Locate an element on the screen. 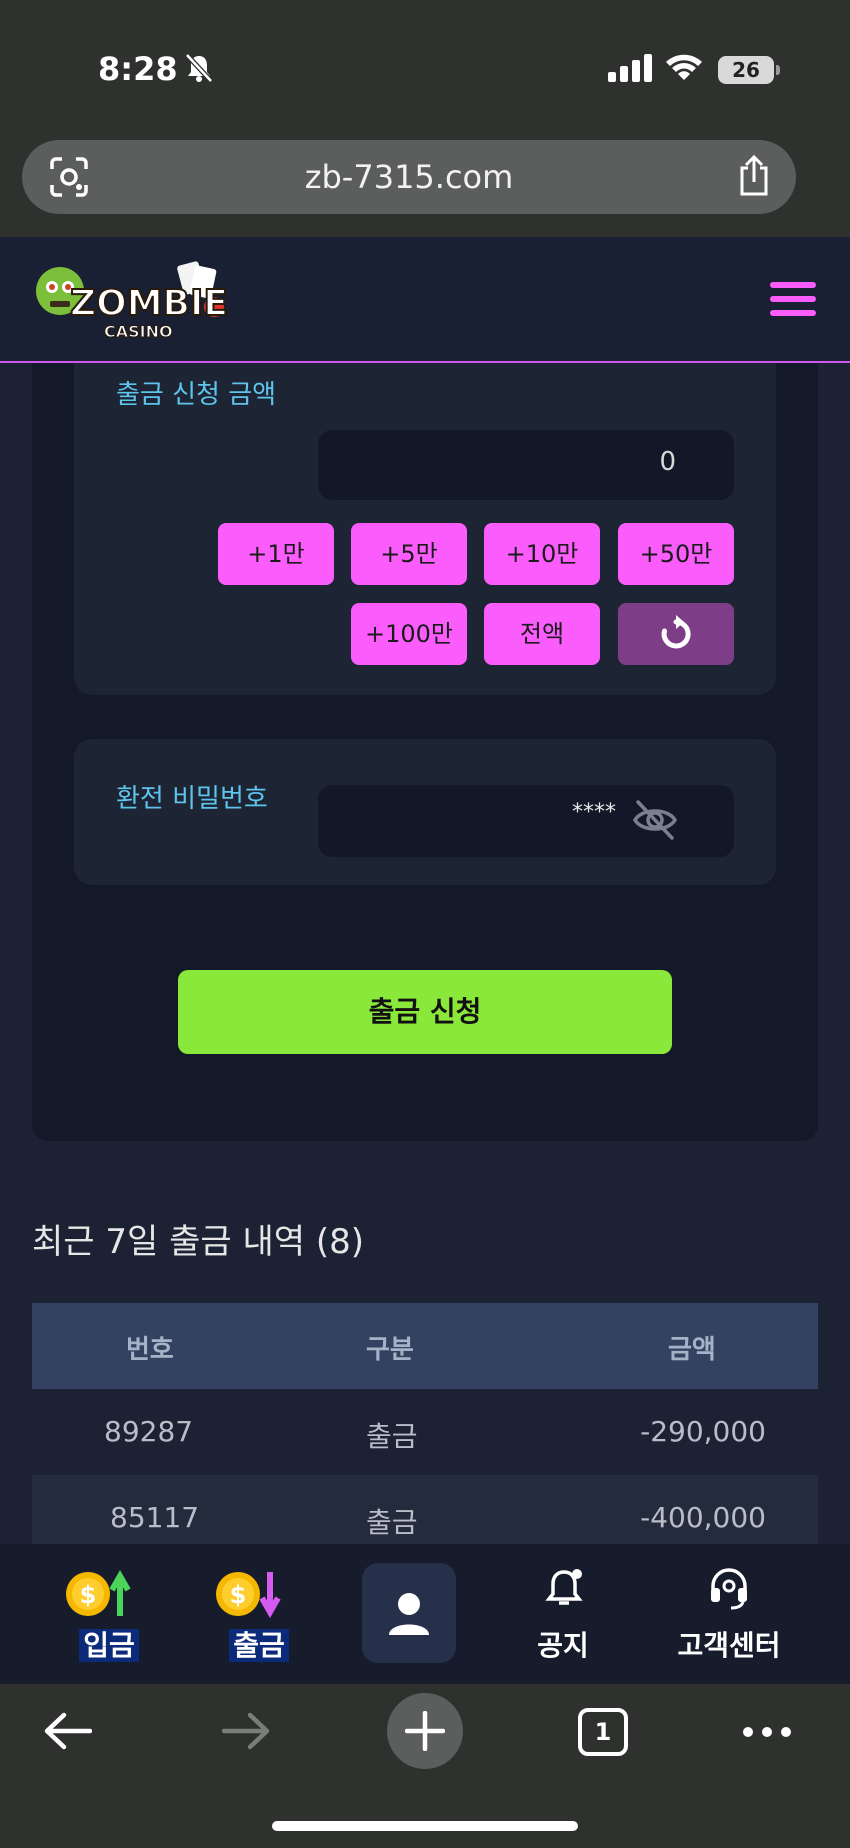 This screenshot has width=850, height=1848. share-icon is located at coordinates (754, 176).